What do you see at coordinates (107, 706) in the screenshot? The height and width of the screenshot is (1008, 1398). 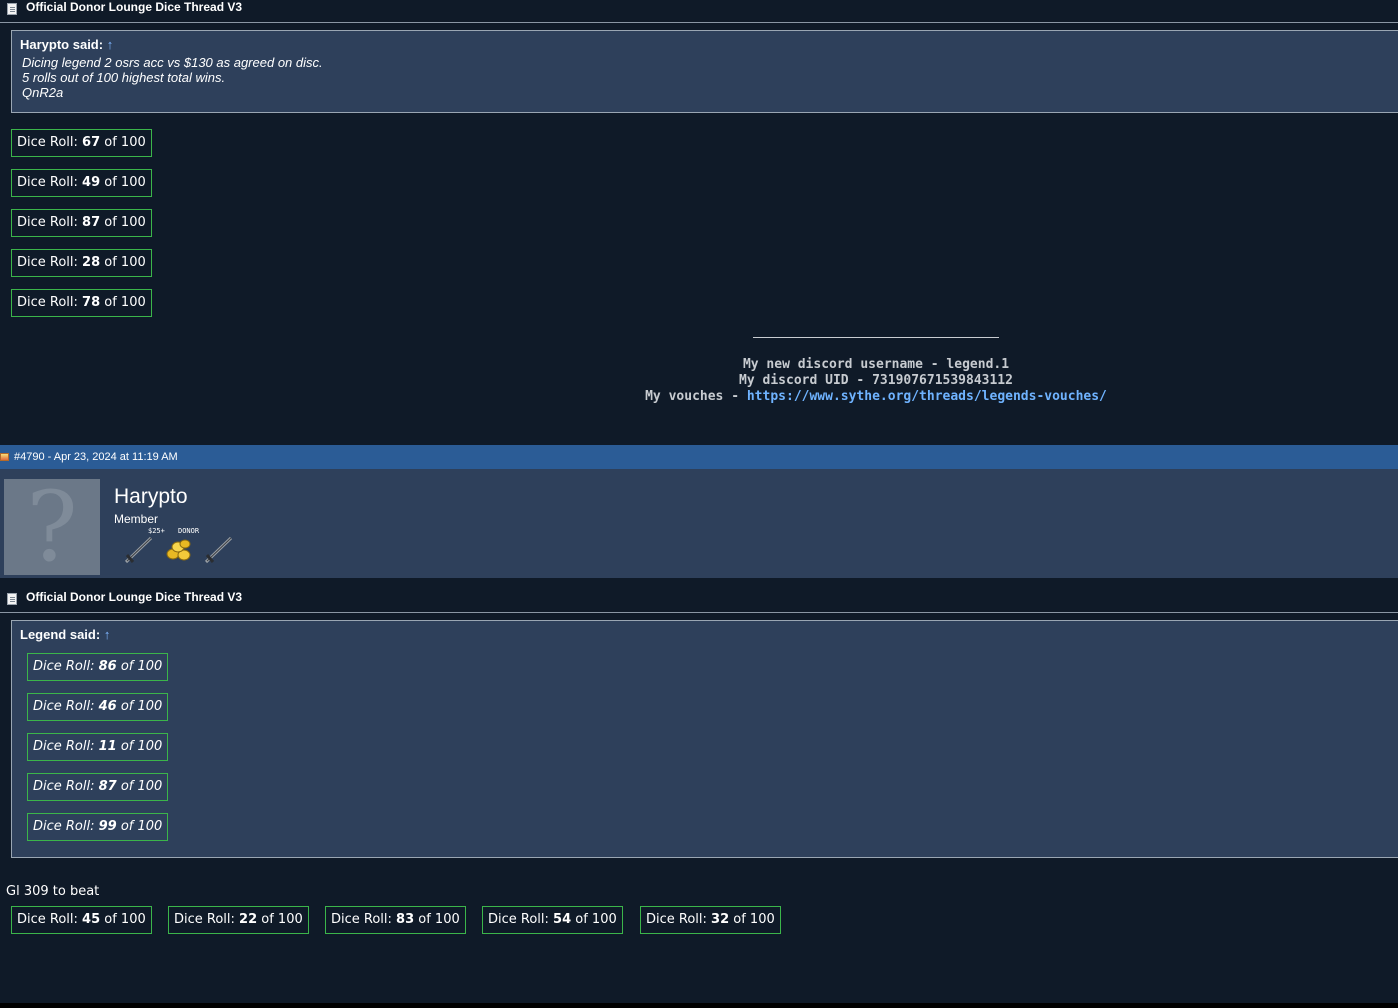 I see `dice-roll-value: 46` at bounding box center [107, 706].